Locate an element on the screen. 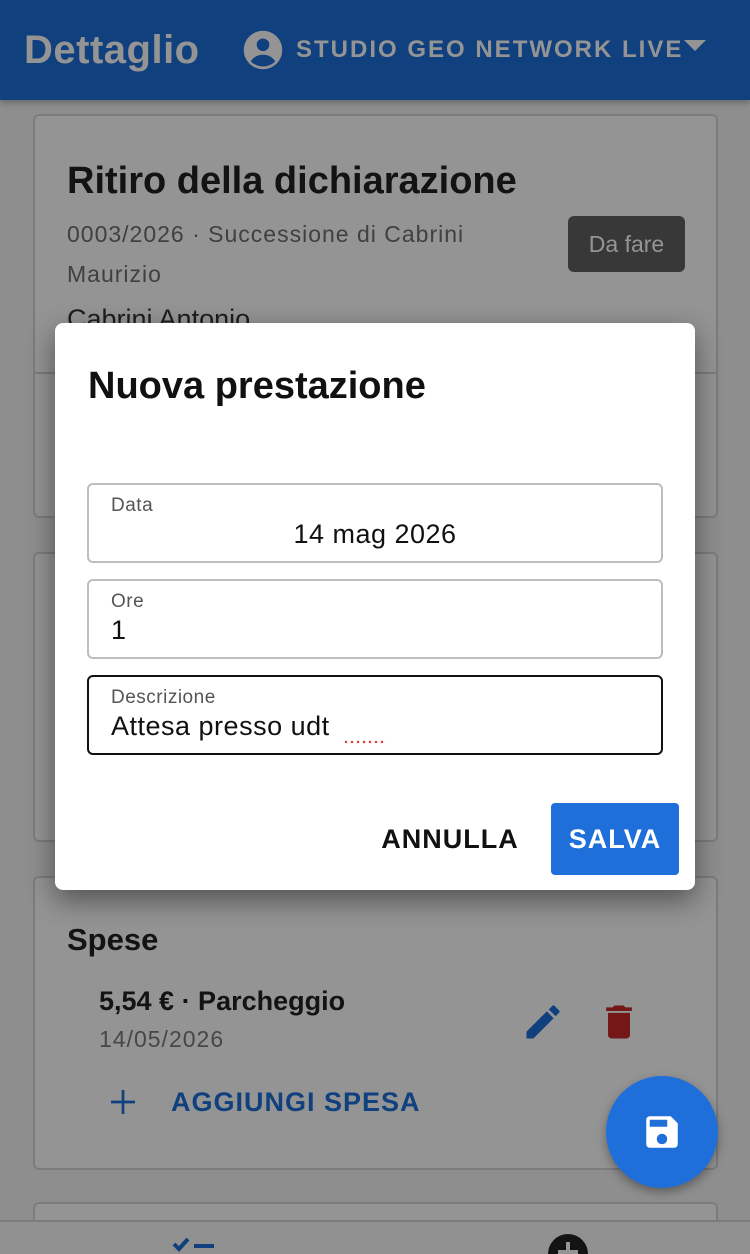  description-field-label: Descrizione is located at coordinates (163, 697).